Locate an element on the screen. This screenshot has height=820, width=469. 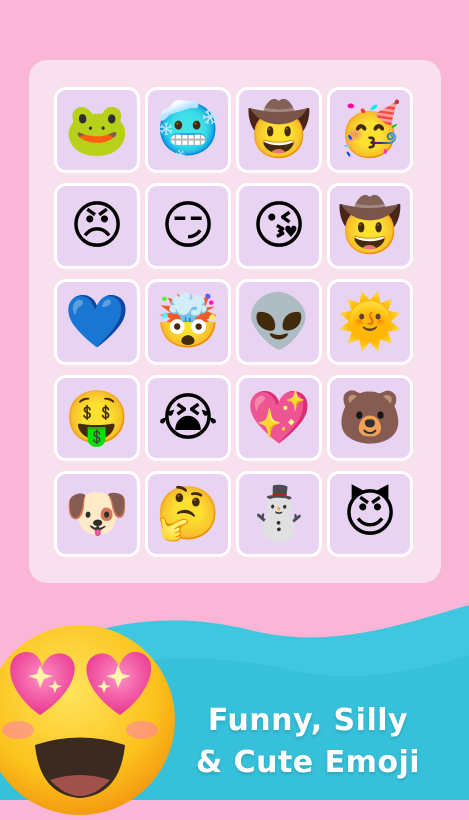
alien-peace-icon: 👽 is located at coordinates (279, 322).